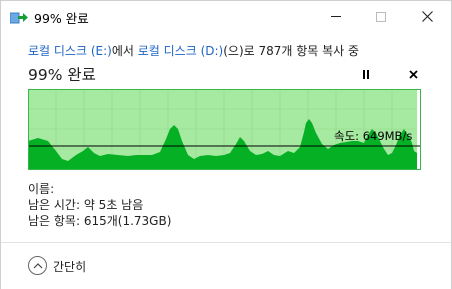 This screenshot has width=452, height=289. Describe the element at coordinates (180, 51) in the screenshot. I see `destination-link: 로컬 디스크 (D:)` at that location.